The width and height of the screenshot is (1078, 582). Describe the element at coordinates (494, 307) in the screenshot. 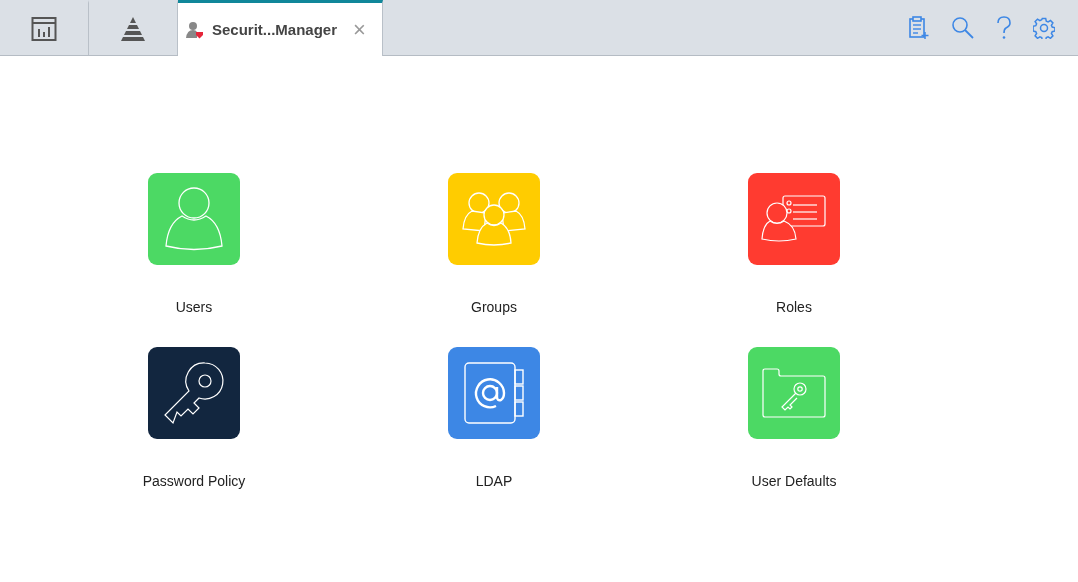

I see `tile-label: Groups` at that location.